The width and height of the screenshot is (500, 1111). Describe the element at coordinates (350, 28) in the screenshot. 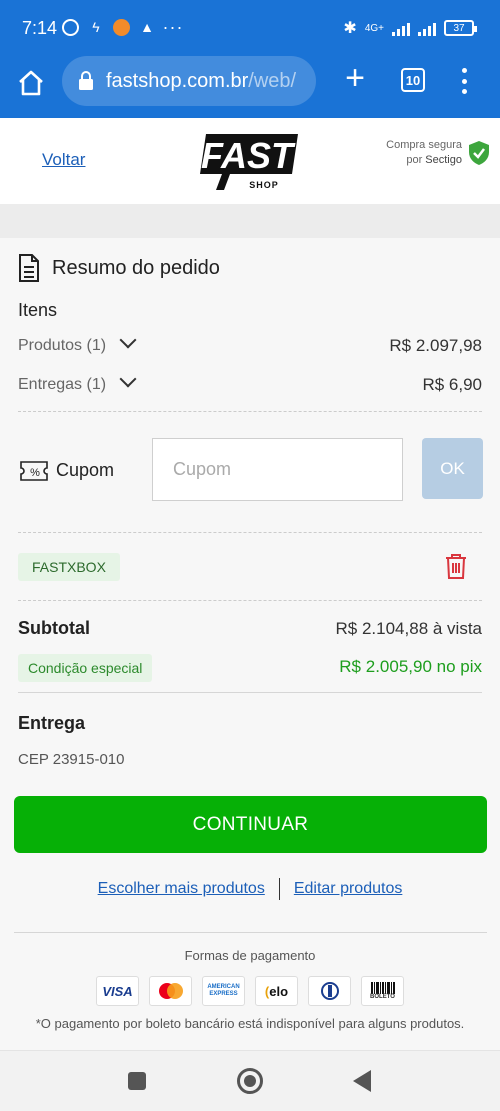

I see `bluetooth-icon: ✱` at that location.